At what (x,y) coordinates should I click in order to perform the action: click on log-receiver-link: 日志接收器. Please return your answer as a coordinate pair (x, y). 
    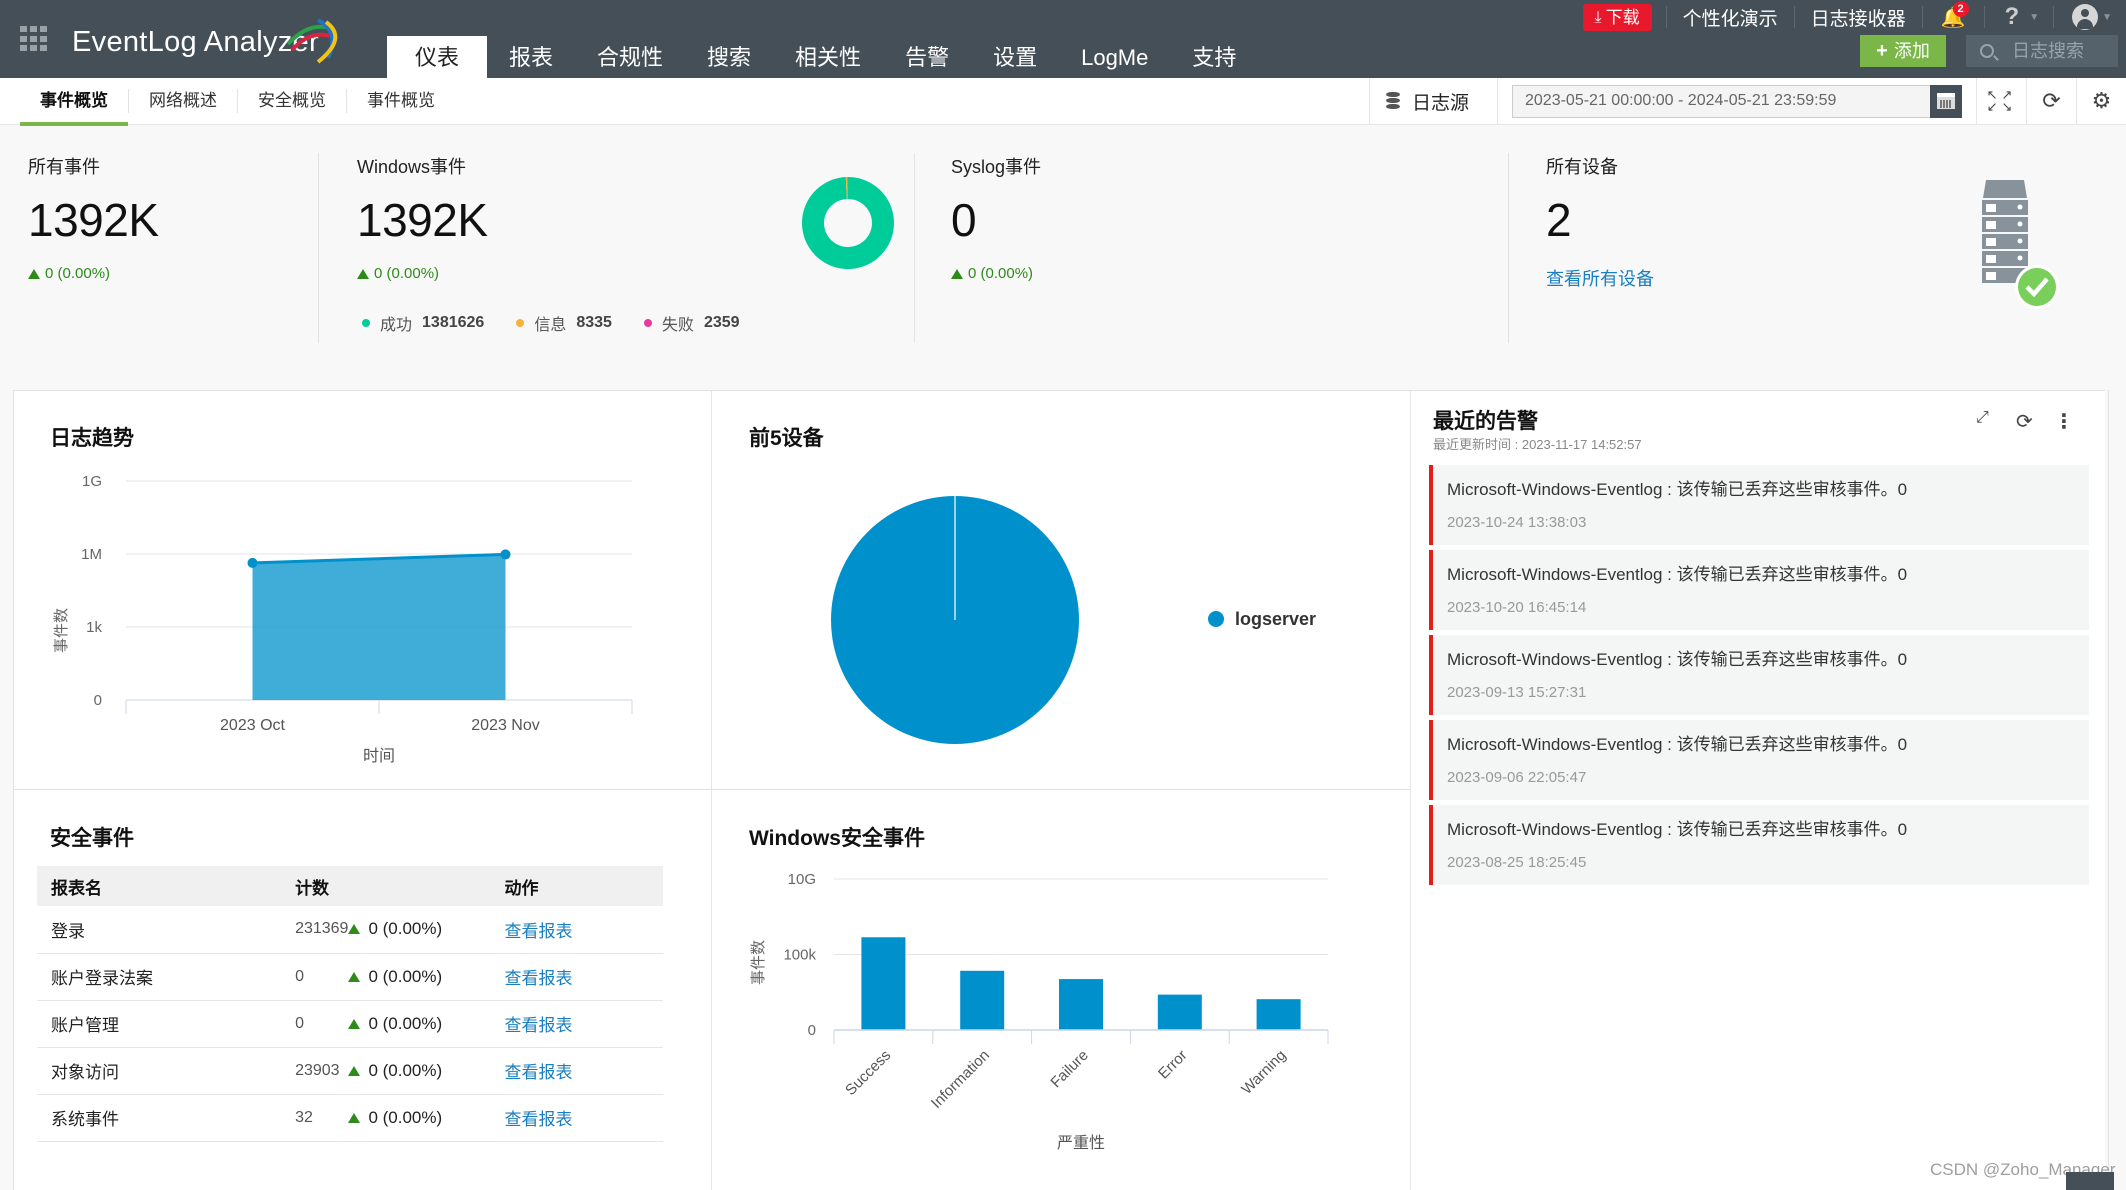
    Looking at the image, I should click on (1858, 17).